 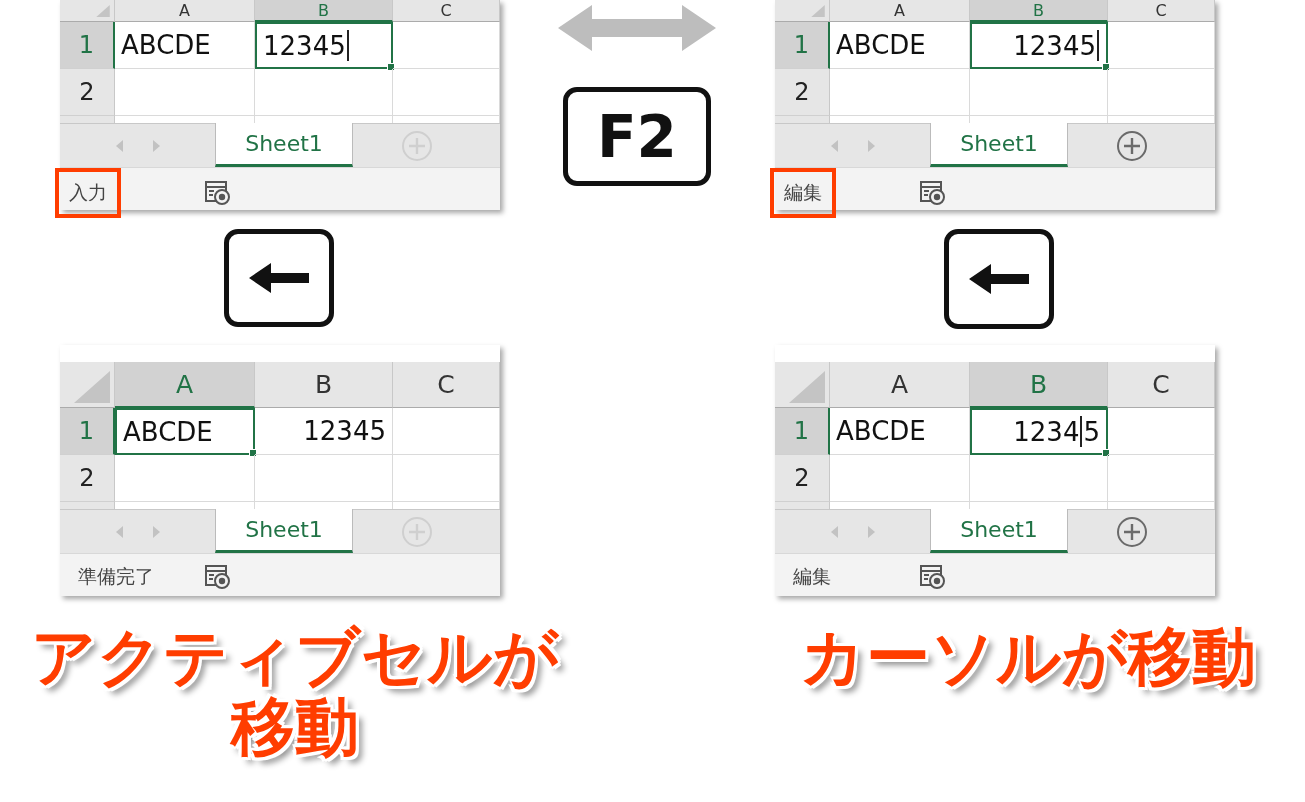 I want to click on caption-text: アクティブセルが移動, so click(x=295, y=692).